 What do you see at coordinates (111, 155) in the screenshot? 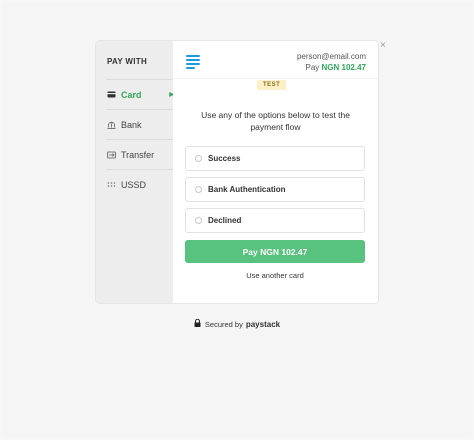
I see `transfer-icon` at bounding box center [111, 155].